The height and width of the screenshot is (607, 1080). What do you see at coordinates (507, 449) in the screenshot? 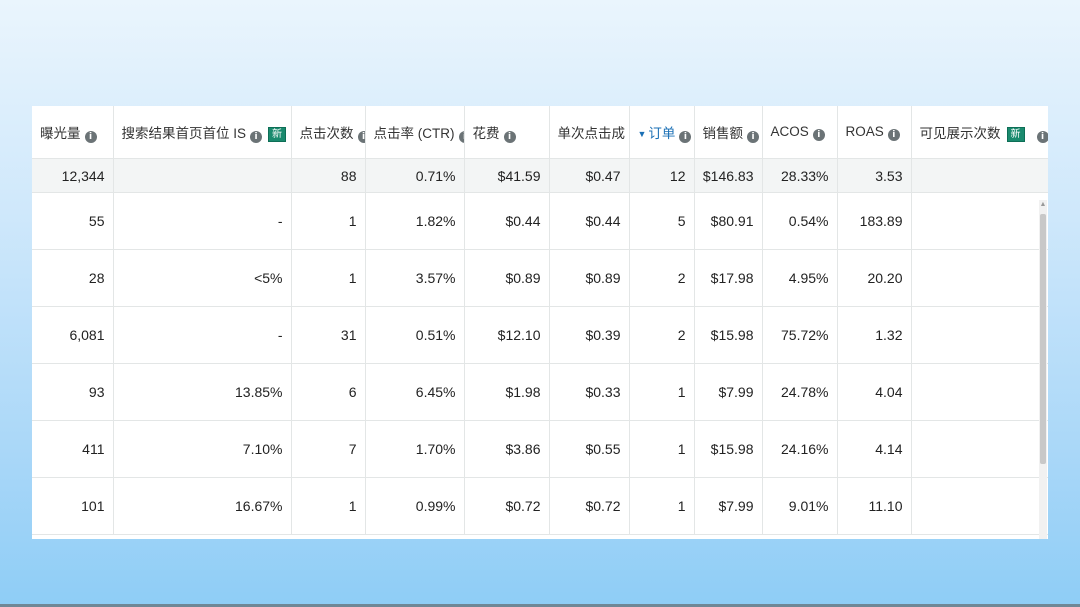
I see `table-cell: $3.86` at bounding box center [507, 449].